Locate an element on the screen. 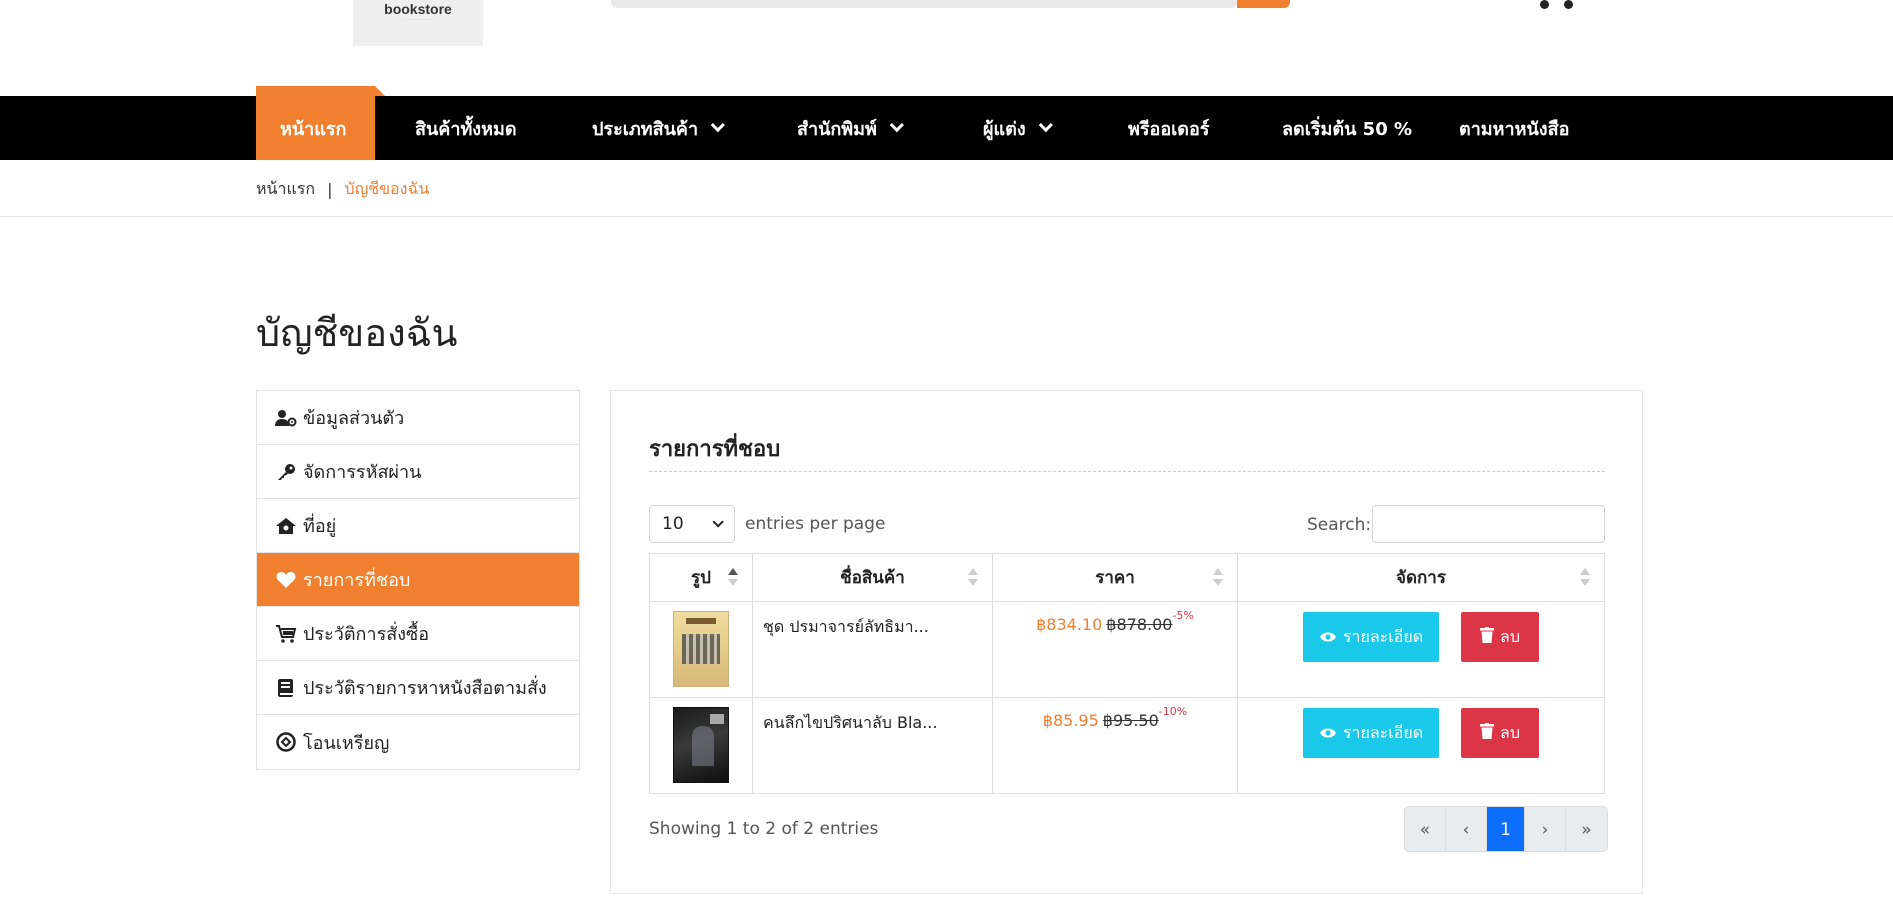 This screenshot has width=1893, height=905. panel-title: รายการที่ชอบ is located at coordinates (715, 449).